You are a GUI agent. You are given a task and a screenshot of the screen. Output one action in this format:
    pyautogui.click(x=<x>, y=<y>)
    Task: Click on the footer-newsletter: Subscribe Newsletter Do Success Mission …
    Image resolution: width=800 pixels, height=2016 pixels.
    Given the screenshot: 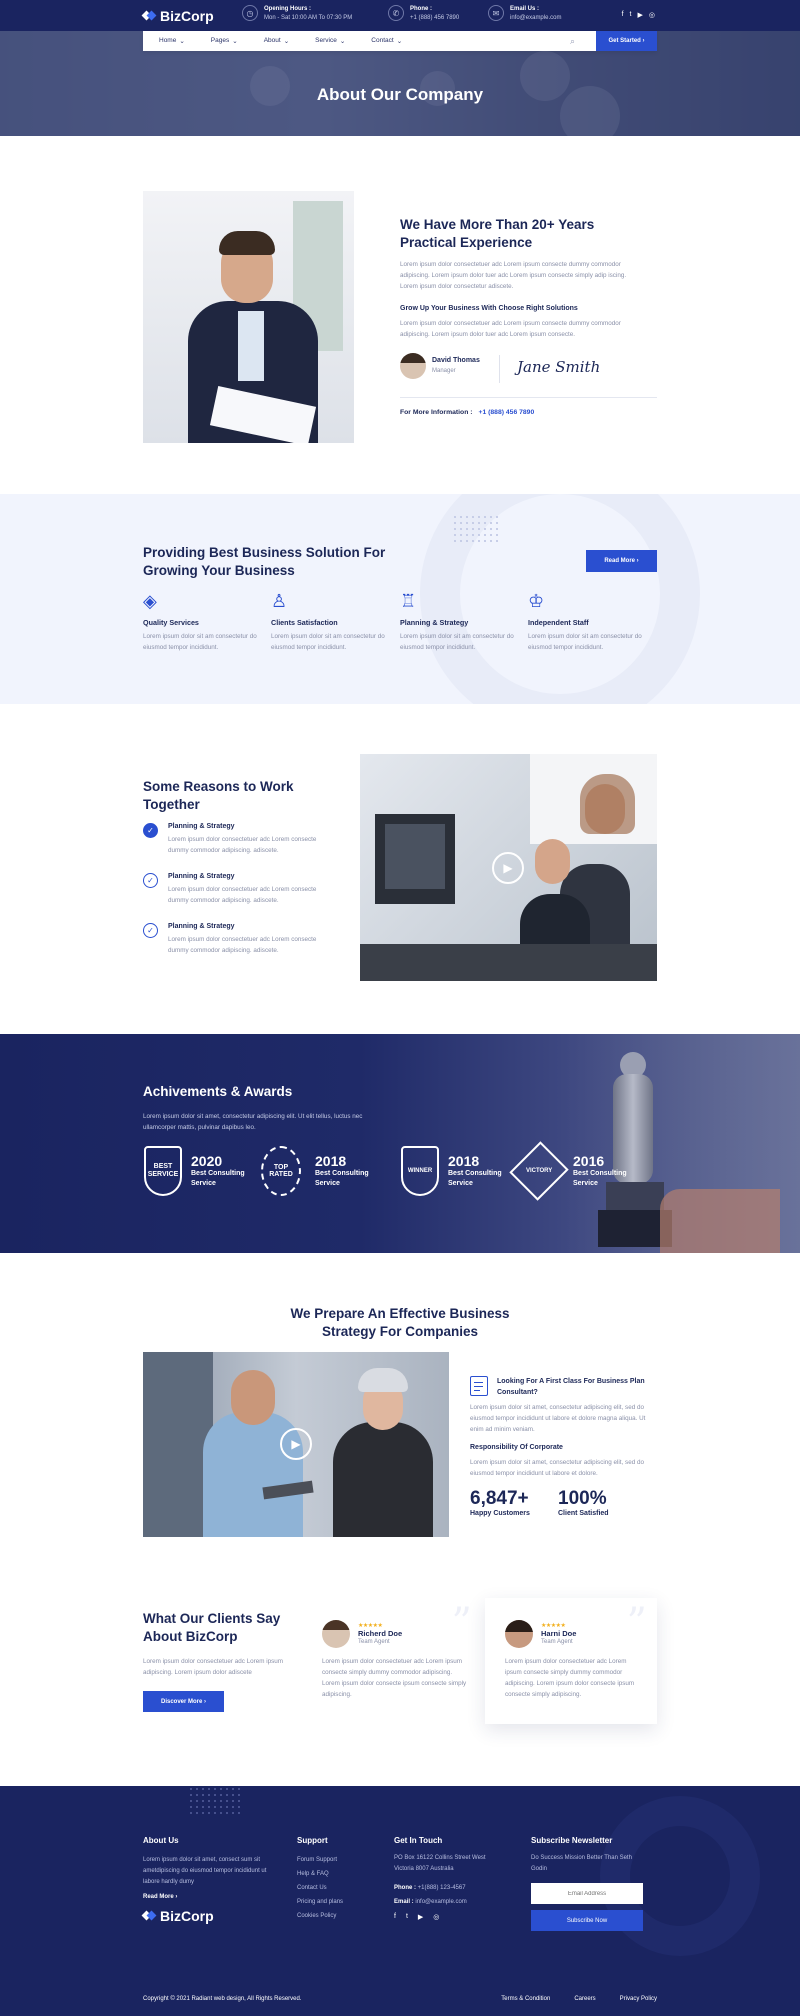 What is the action you would take?
    pyautogui.click(x=587, y=1883)
    